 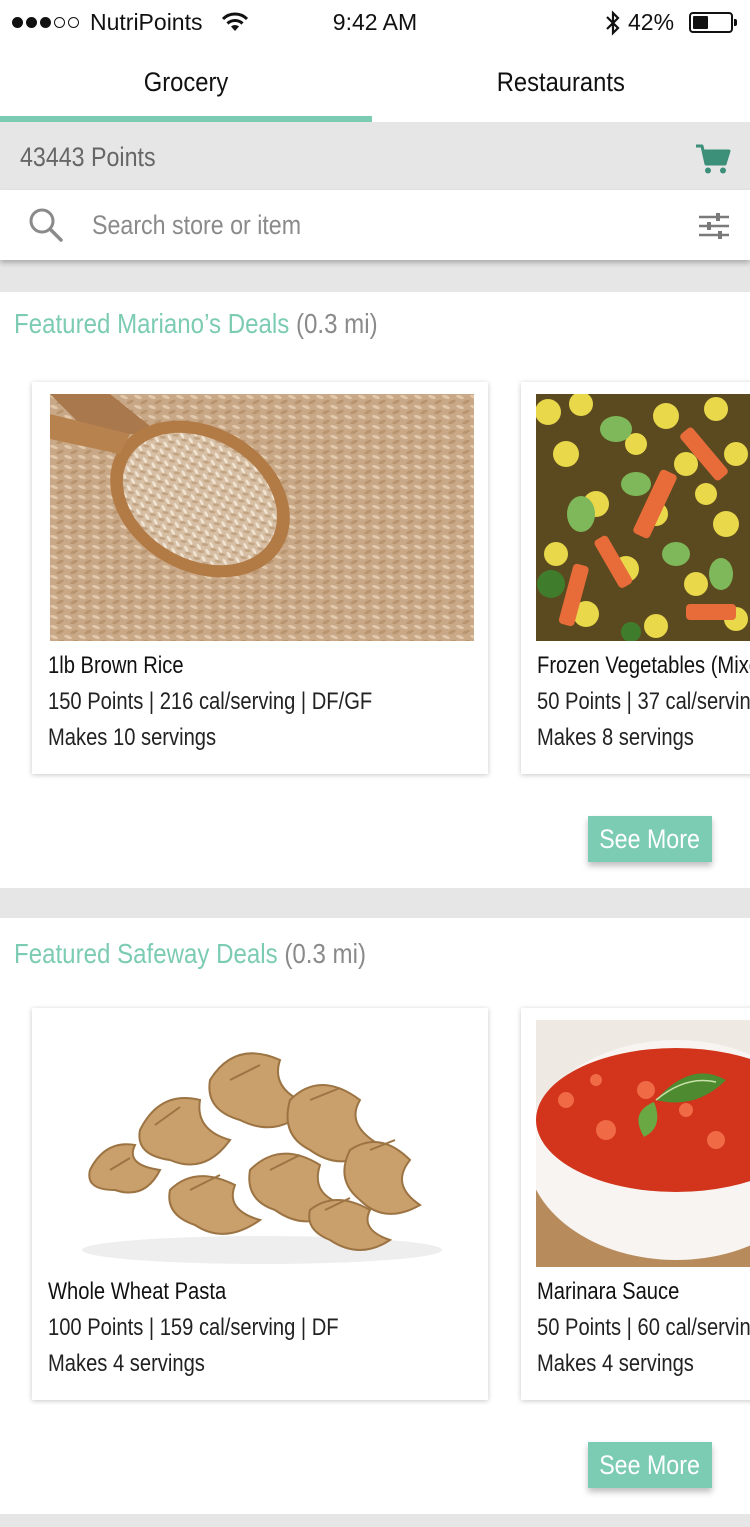 I want to click on status-bar: NutriPoints 9:42 AM 42%, so click(x=375, y=23).